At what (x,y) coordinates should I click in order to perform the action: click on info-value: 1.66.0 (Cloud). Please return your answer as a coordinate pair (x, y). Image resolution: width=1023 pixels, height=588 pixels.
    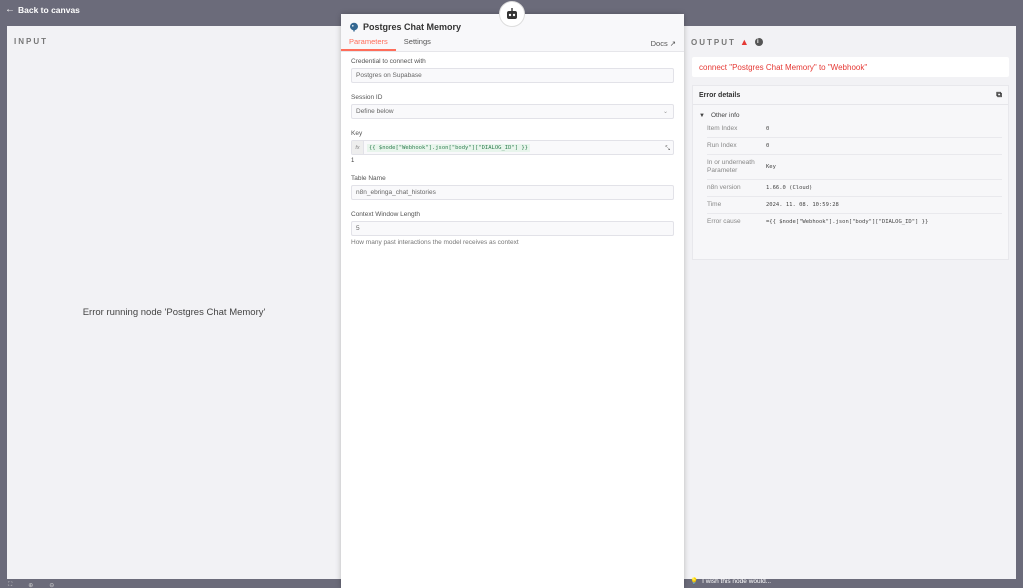
    Looking at the image, I should click on (789, 188).